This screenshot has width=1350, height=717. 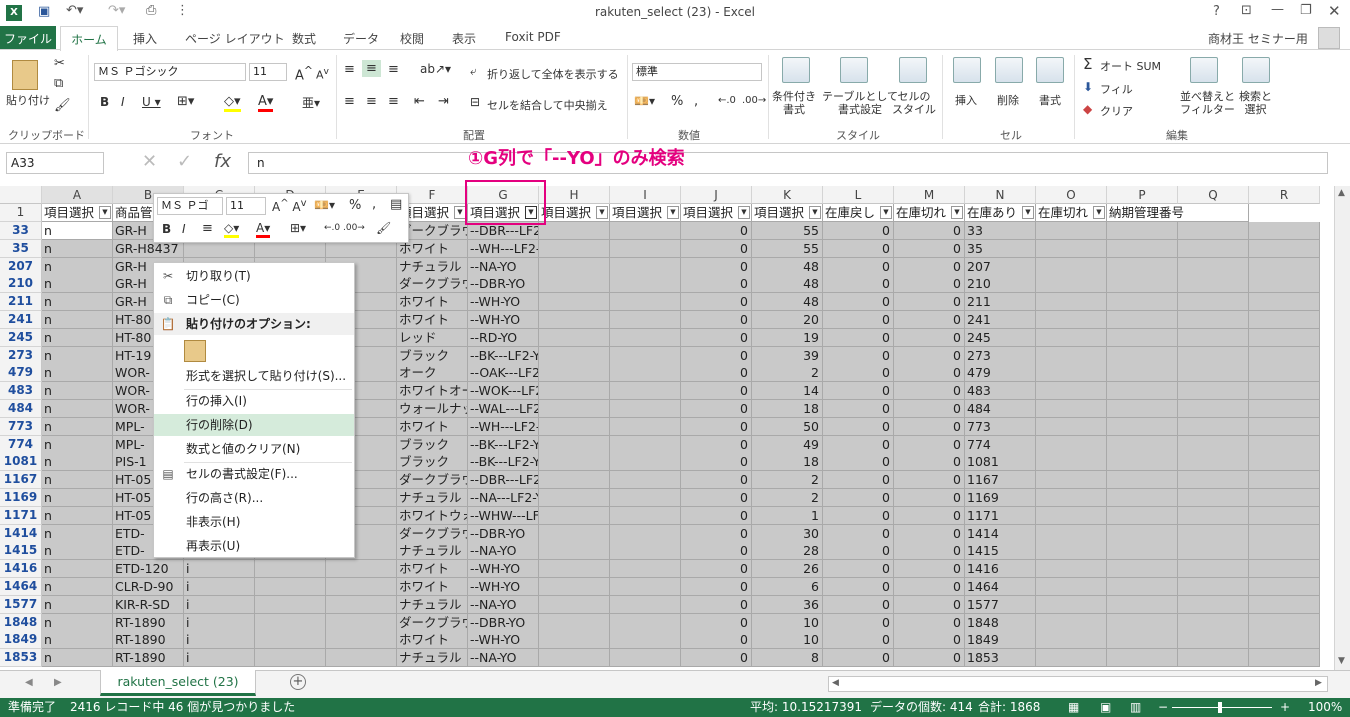 I want to click on menu-cut: ✂ 切り取り(T), so click(x=254, y=276).